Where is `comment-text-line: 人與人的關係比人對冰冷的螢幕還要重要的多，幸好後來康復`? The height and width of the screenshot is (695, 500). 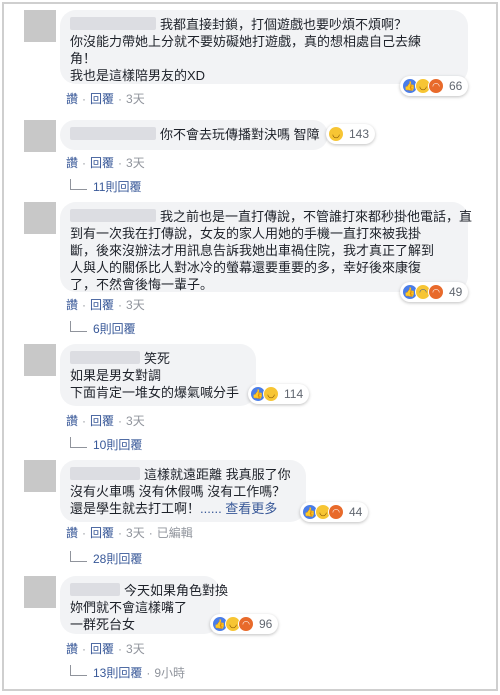 comment-text-line: 人與人的關係比人對冰冷的螢幕還要重要的多，幸好後來康復 is located at coordinates (246, 267).